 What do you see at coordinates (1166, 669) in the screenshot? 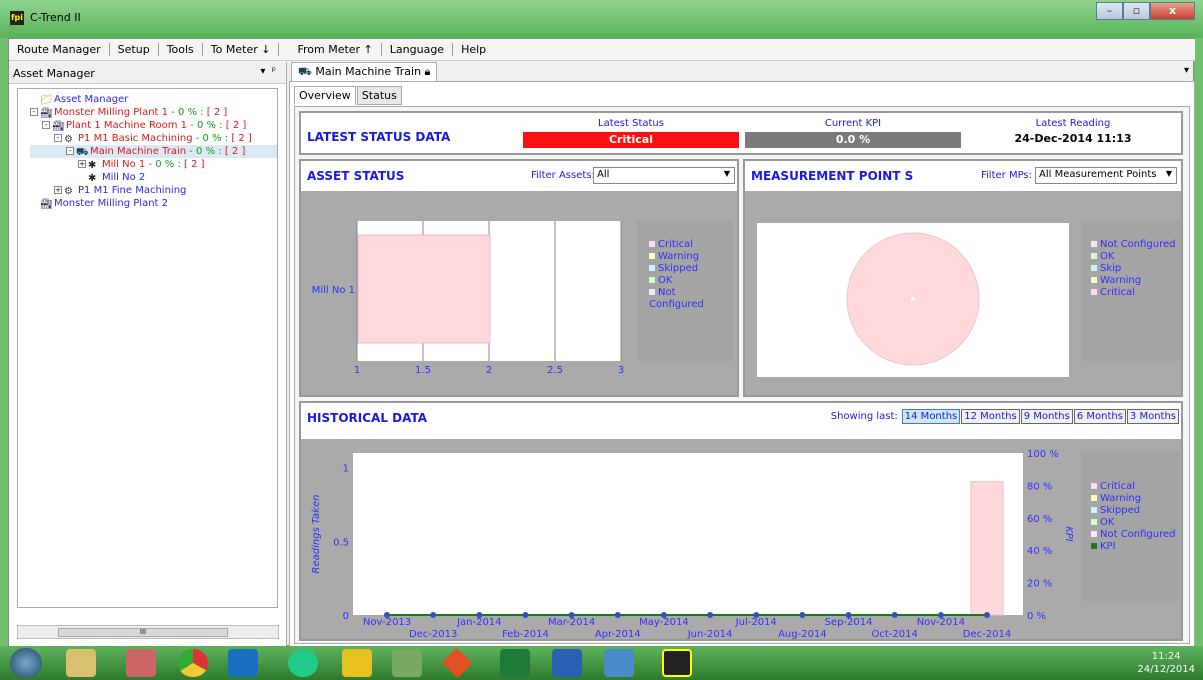
I see `clock-date: 24/12/2014` at bounding box center [1166, 669].